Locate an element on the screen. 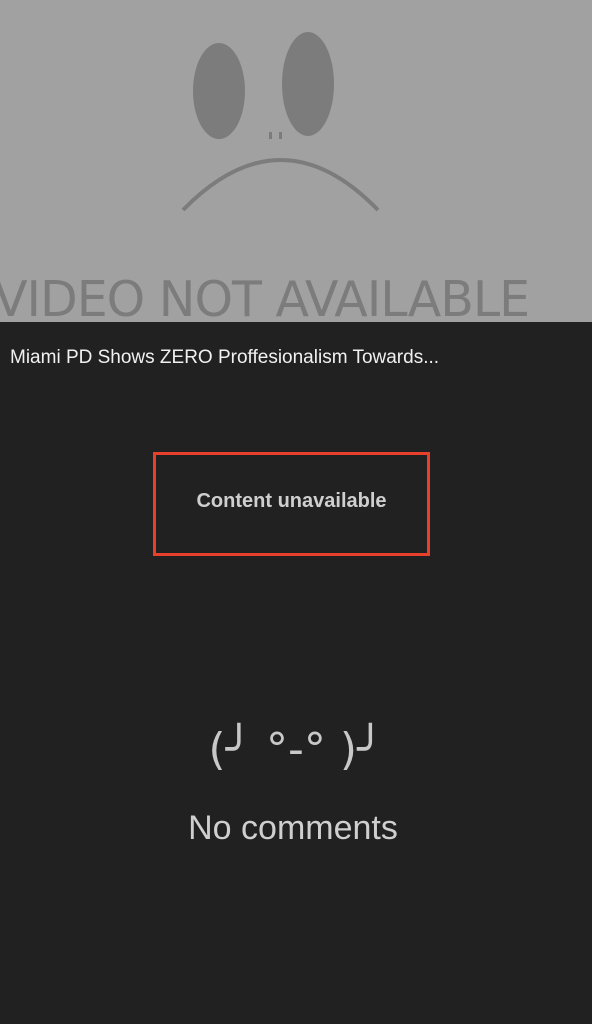 The image size is (592, 1024). video-not-available-text: VIDEO NOT AVAILABLE is located at coordinates (265, 297).